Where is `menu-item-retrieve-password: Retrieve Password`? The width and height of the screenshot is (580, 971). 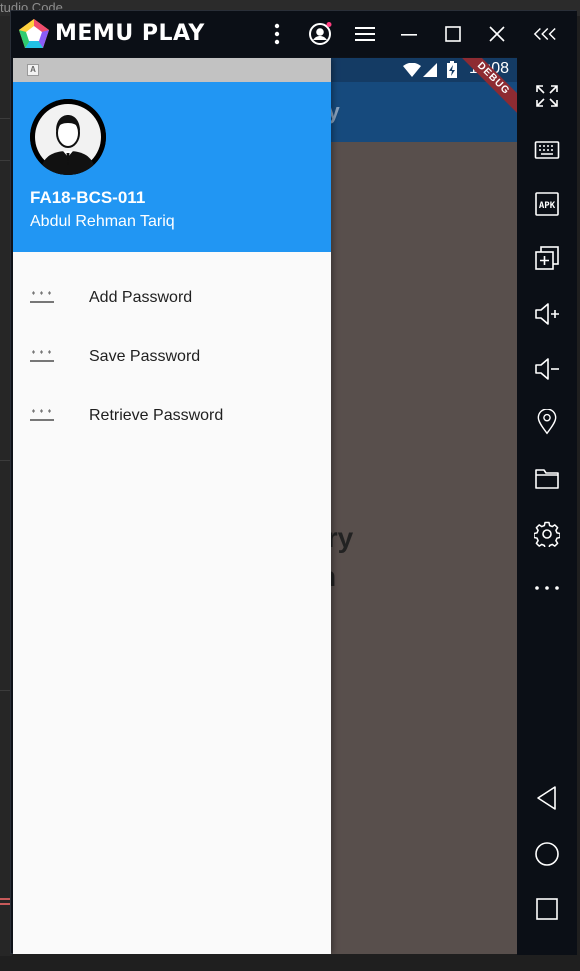
menu-item-retrieve-password: Retrieve Password is located at coordinates (172, 417).